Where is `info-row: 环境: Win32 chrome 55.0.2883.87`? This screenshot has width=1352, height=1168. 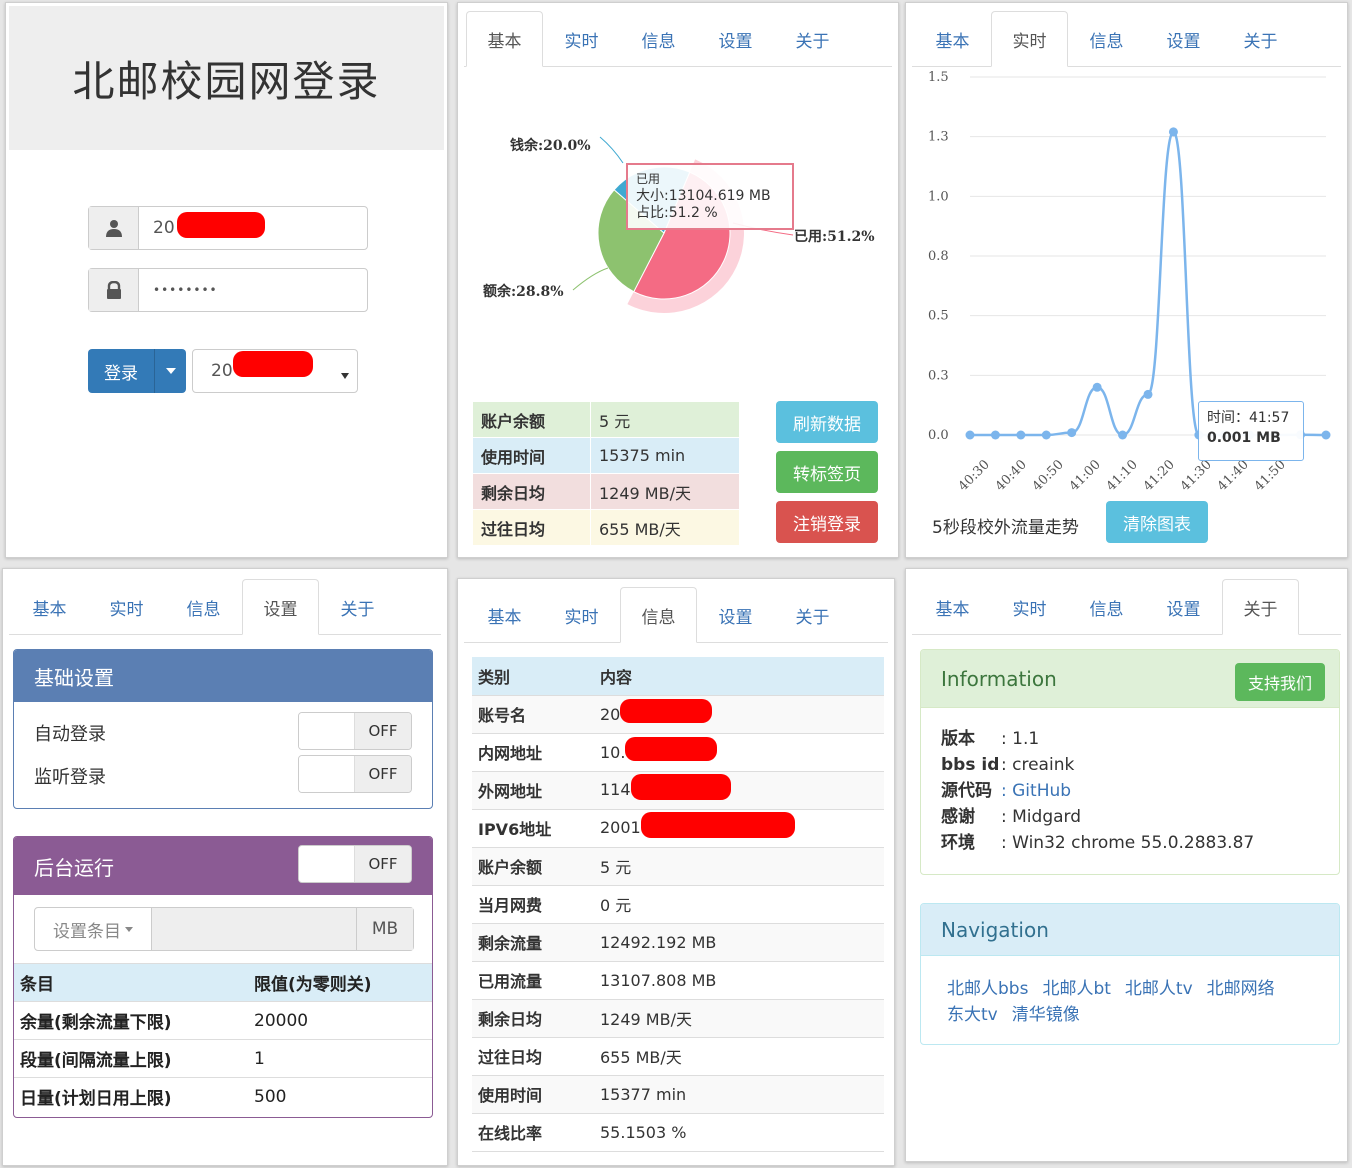 info-row: 环境: Win32 chrome 55.0.2883.87 is located at coordinates (1130, 843).